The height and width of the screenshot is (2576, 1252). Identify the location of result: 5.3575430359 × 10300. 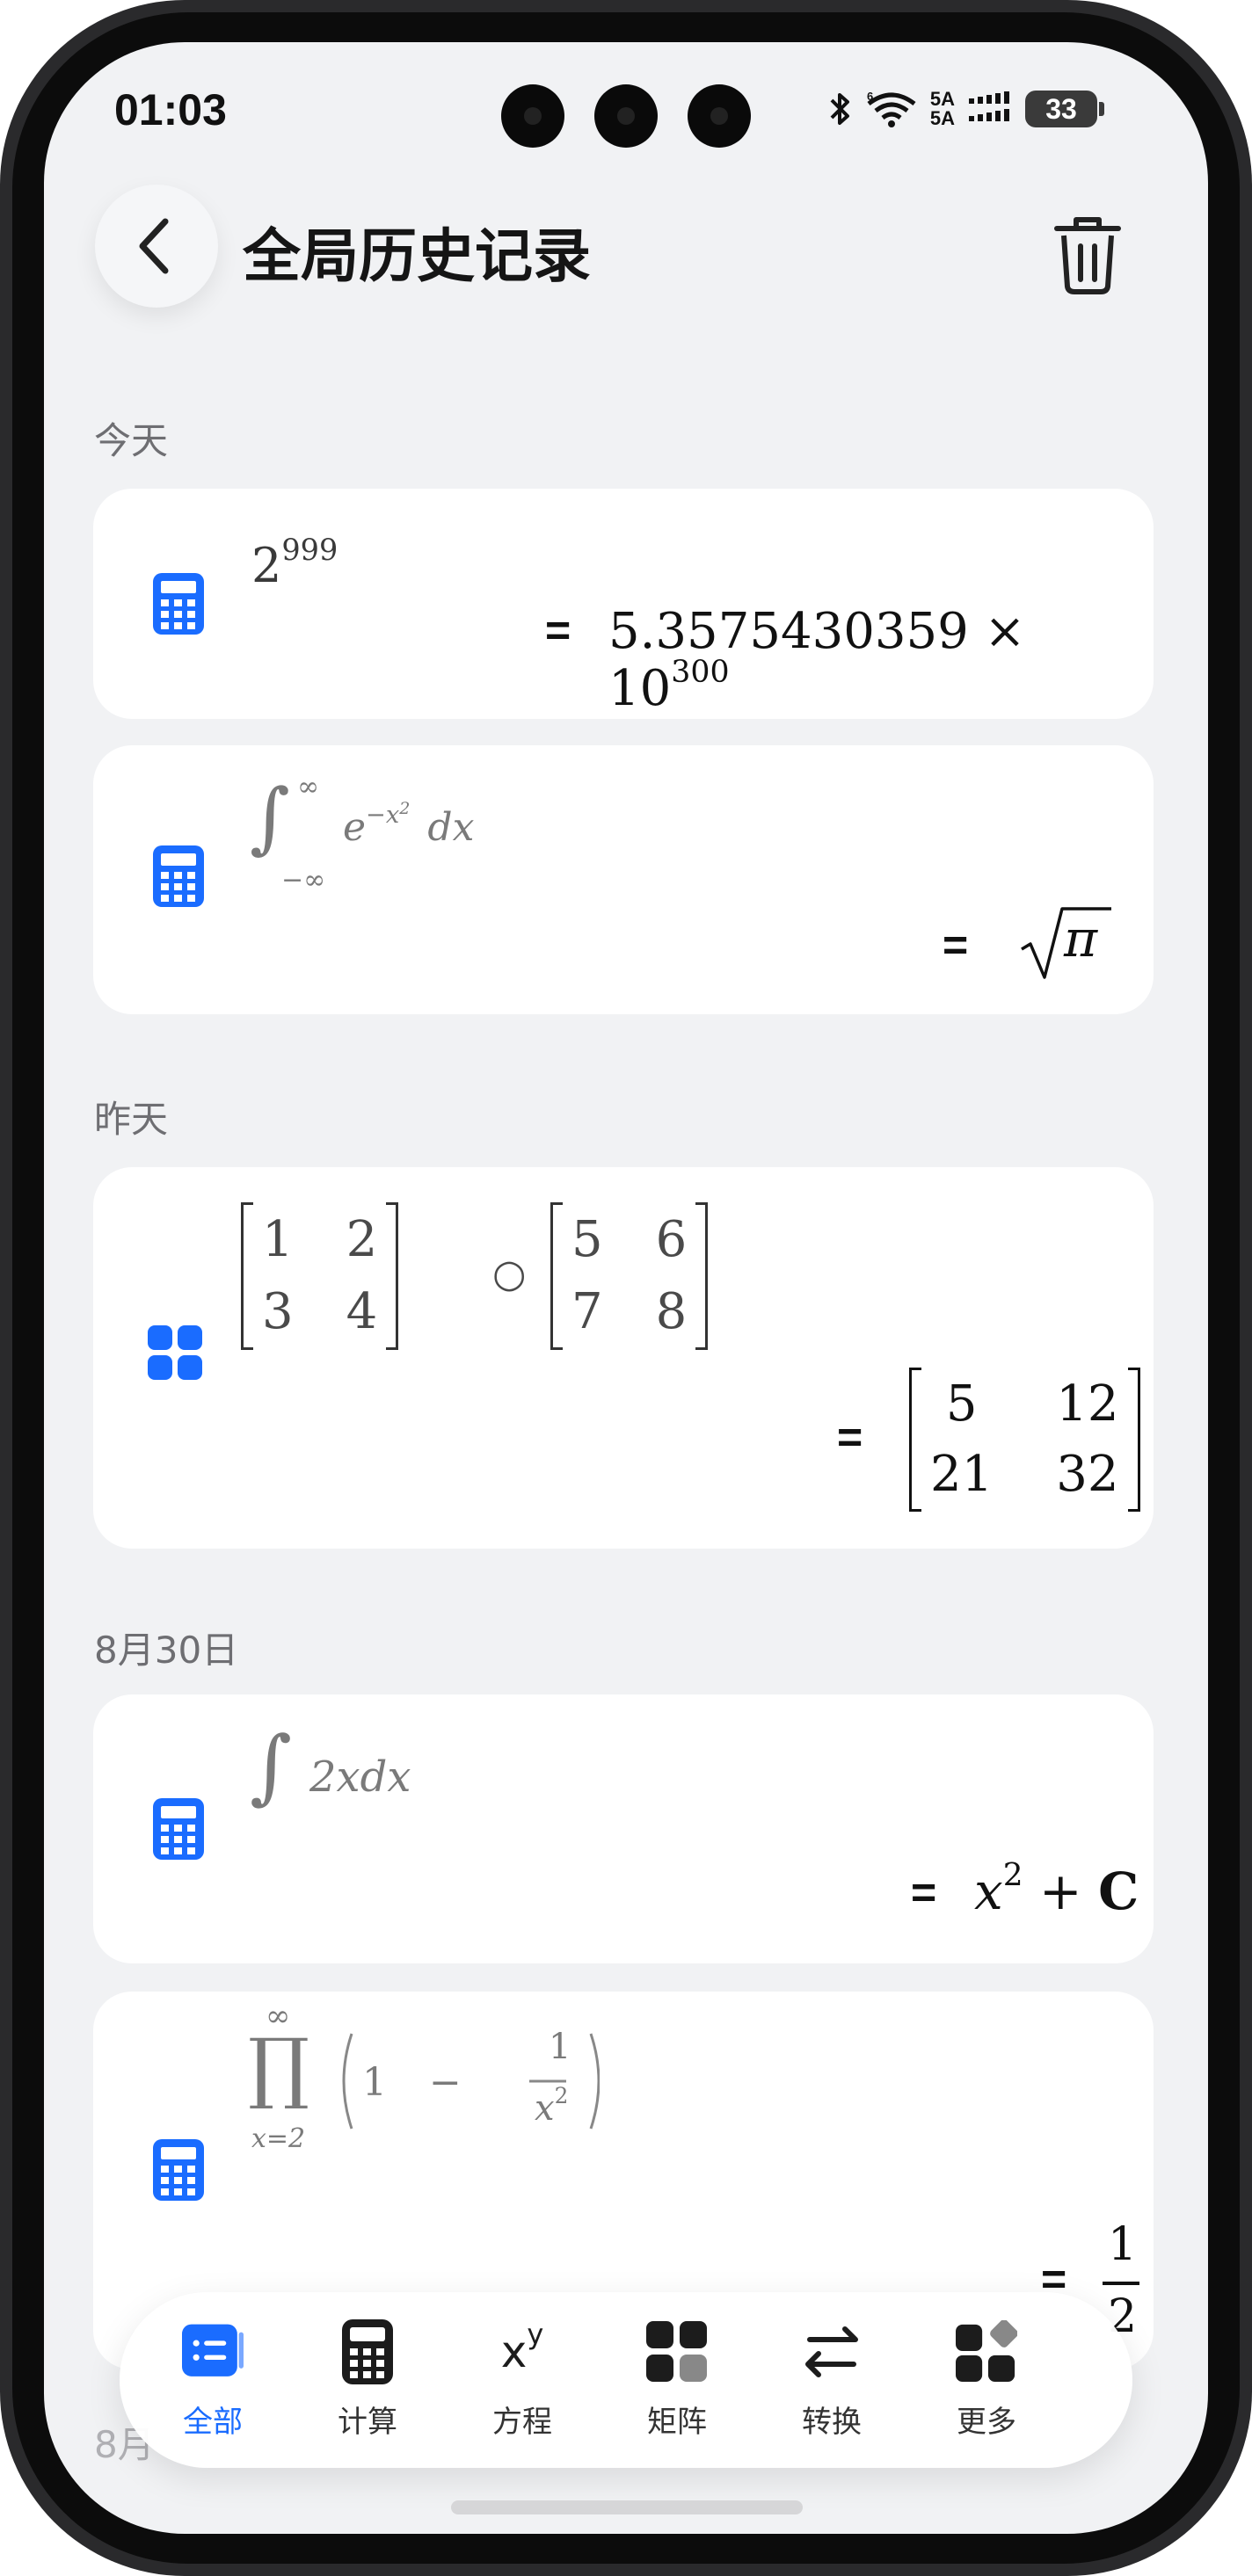
(817, 660).